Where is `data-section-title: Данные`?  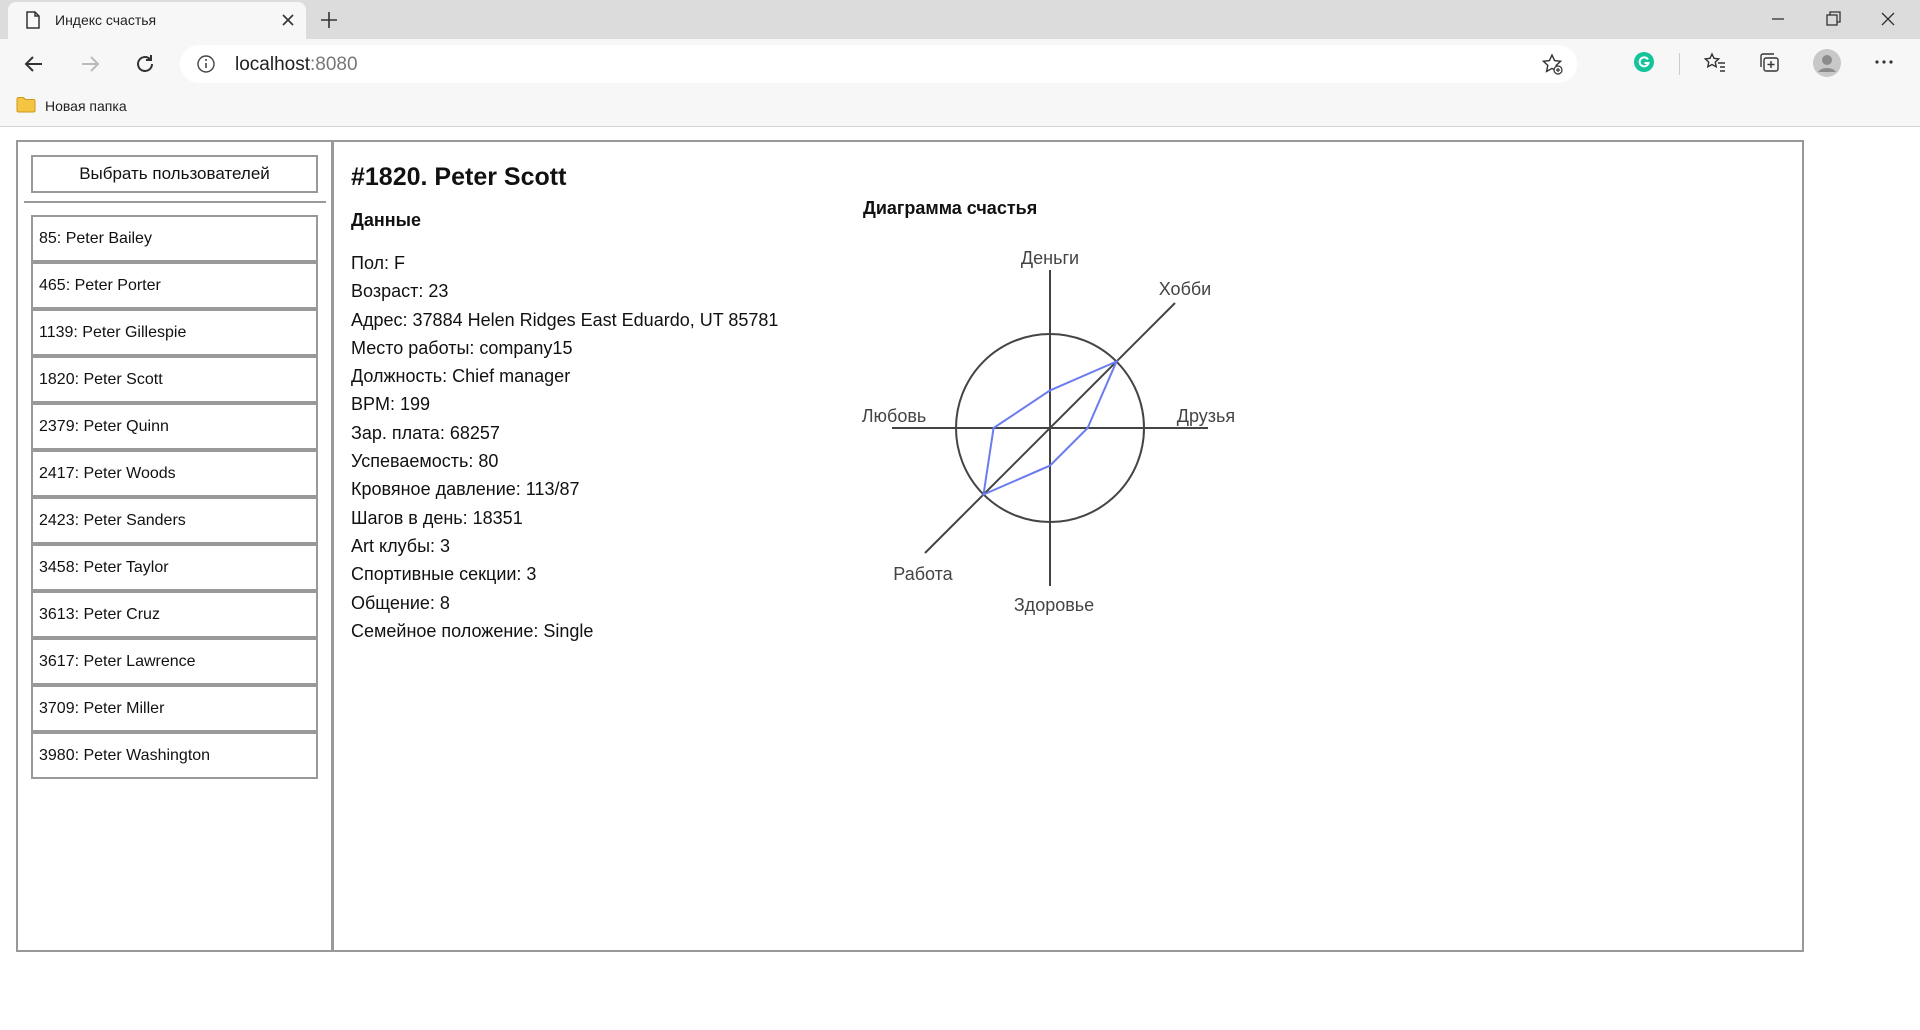 data-section-title: Данные is located at coordinates (386, 220).